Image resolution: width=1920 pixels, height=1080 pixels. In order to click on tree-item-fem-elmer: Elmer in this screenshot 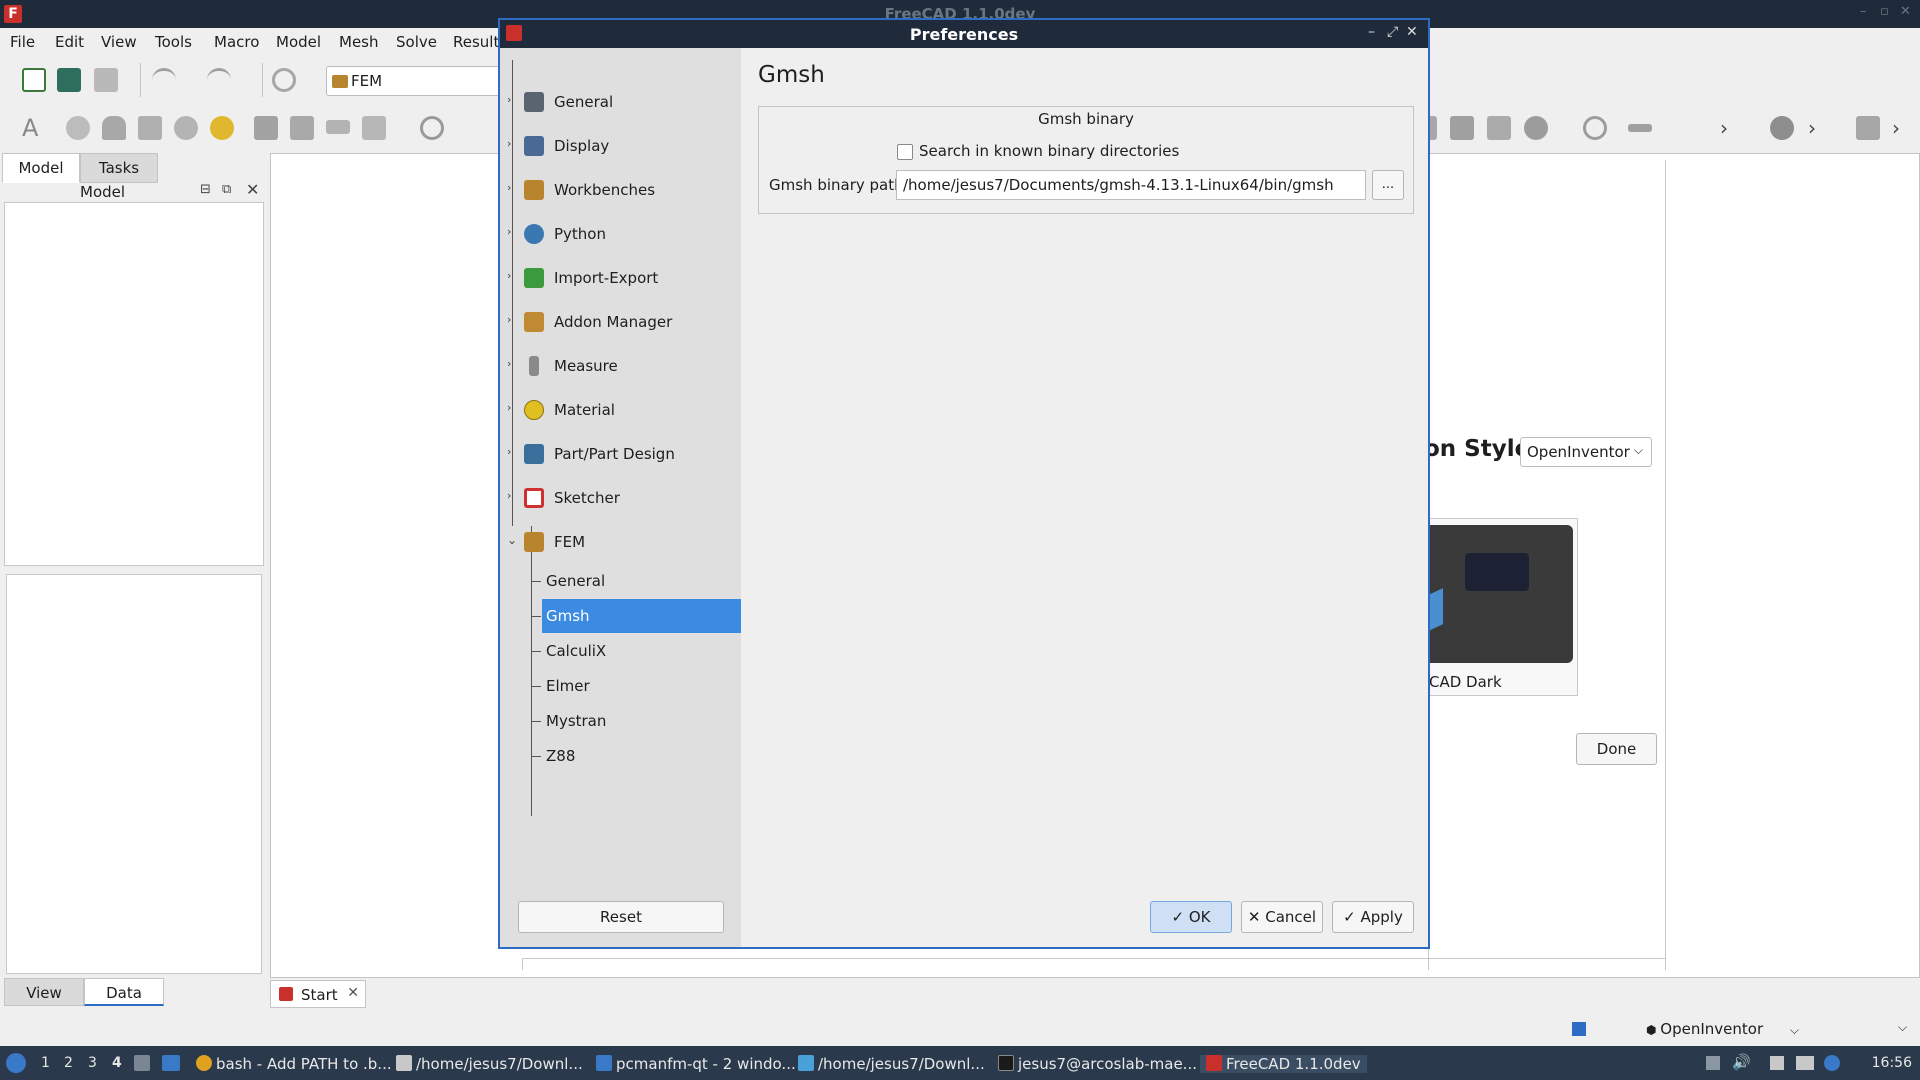, I will do `click(641, 686)`.